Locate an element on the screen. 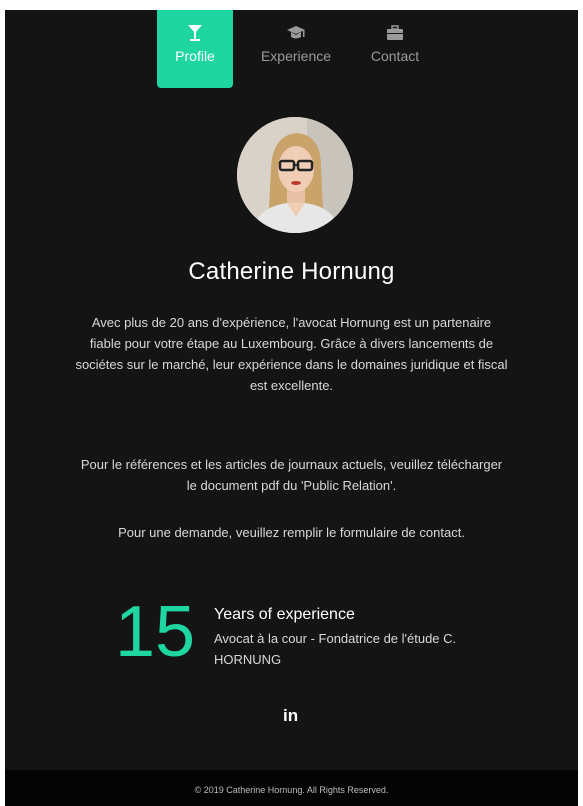 This screenshot has width=583, height=806. tab-experience: Experience is located at coordinates (296, 49).